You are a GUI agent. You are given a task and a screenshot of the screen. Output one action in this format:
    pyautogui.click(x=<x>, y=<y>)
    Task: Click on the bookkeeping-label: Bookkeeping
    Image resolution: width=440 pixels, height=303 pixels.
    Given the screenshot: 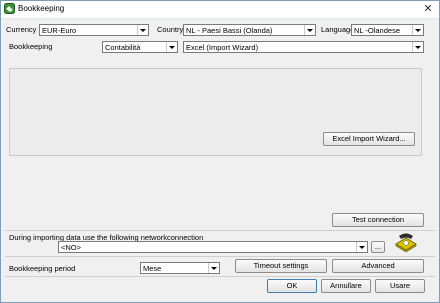 What is the action you would take?
    pyautogui.click(x=31, y=46)
    